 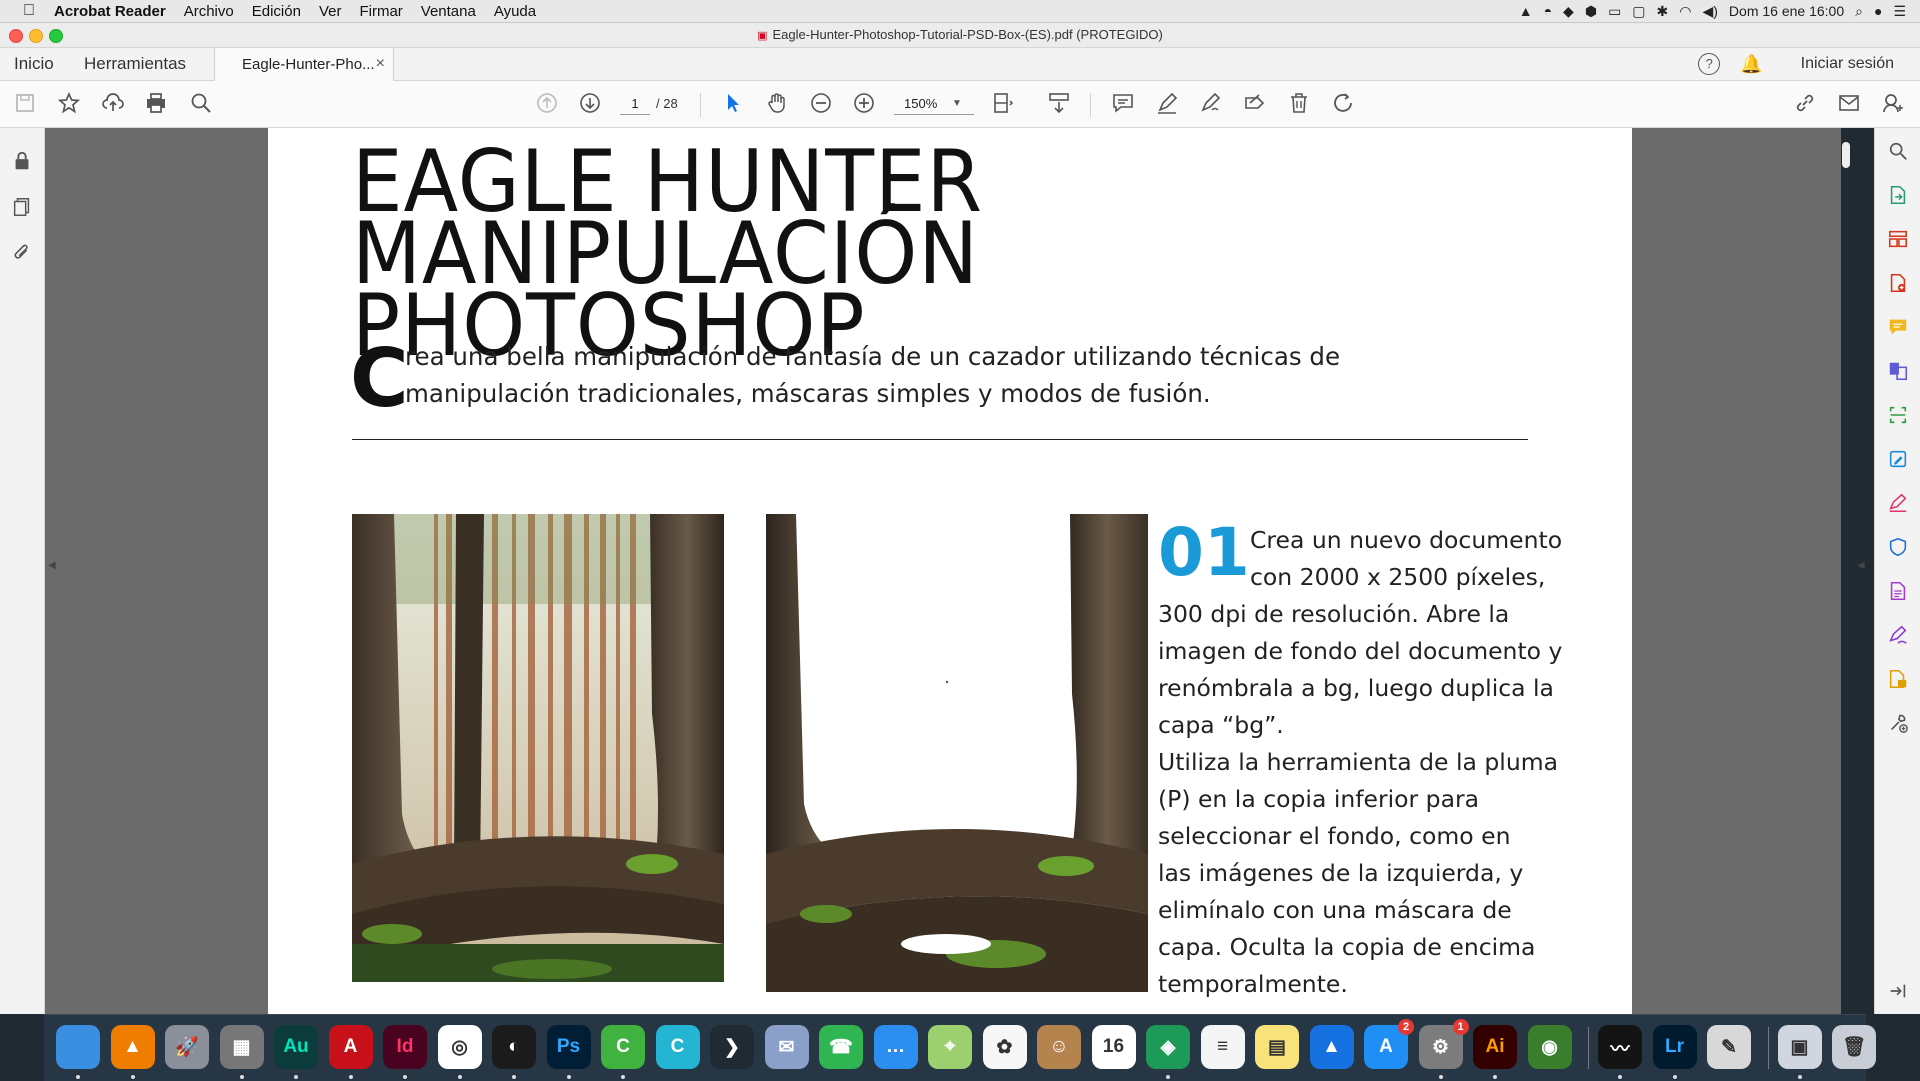 What do you see at coordinates (380, 64) in the screenshot?
I see `close-tab-button: ×` at bounding box center [380, 64].